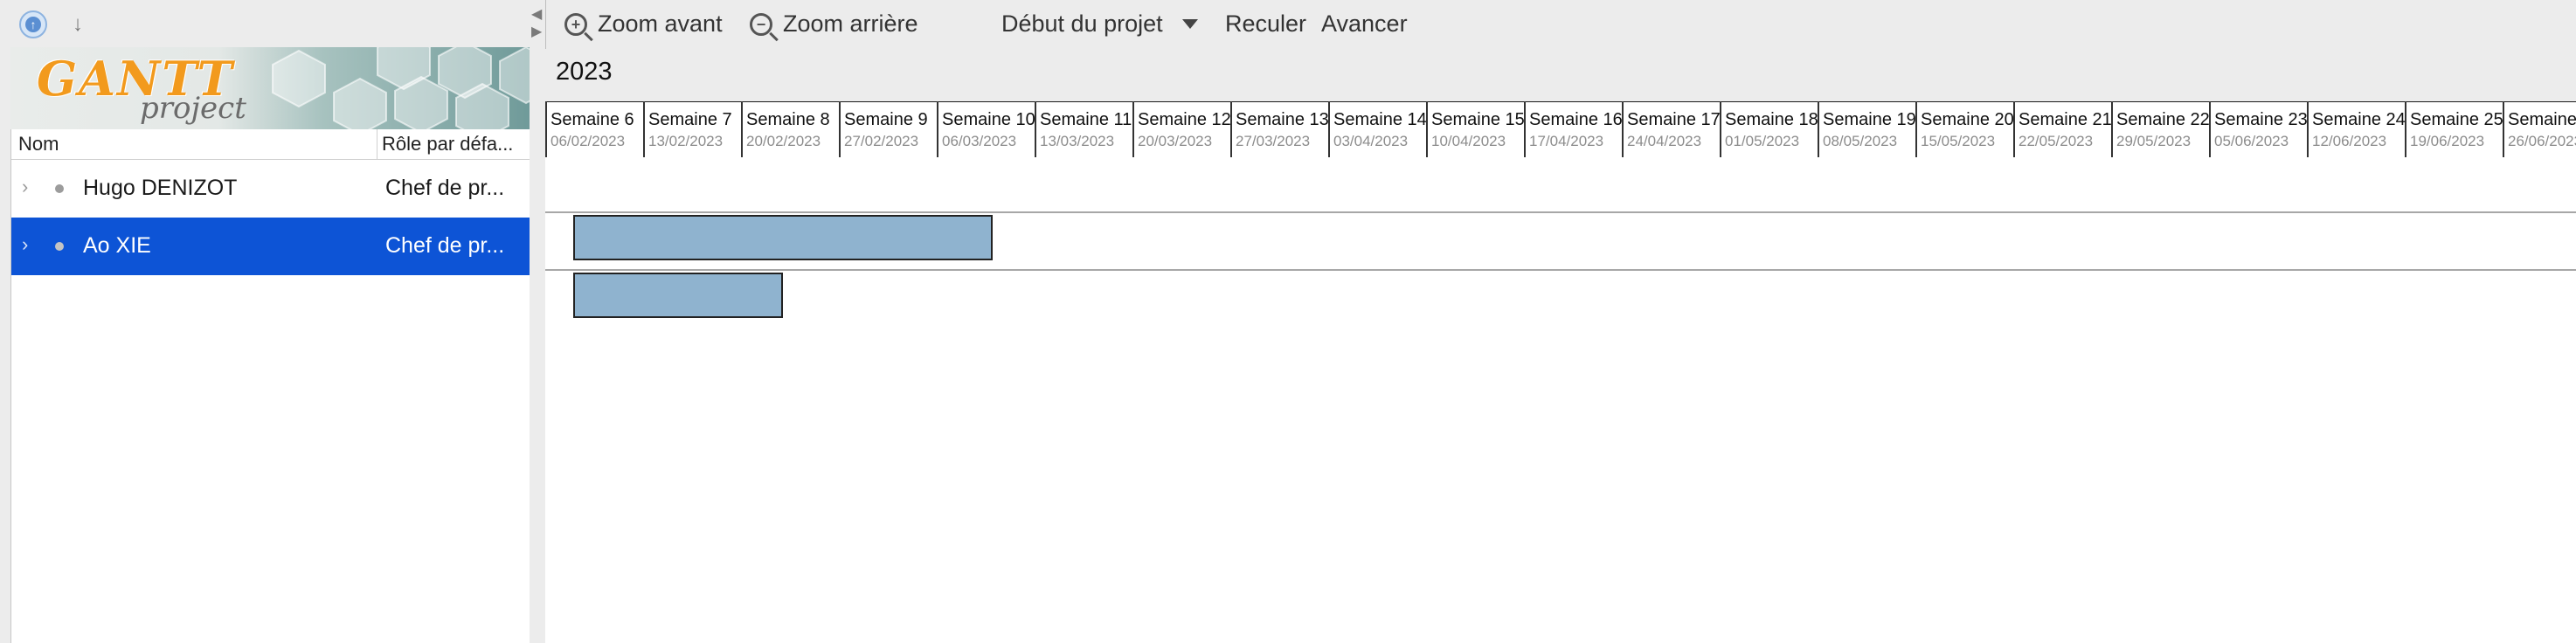 The height and width of the screenshot is (643, 2576). What do you see at coordinates (1869, 119) in the screenshot?
I see `week-label: Semaine 19` at bounding box center [1869, 119].